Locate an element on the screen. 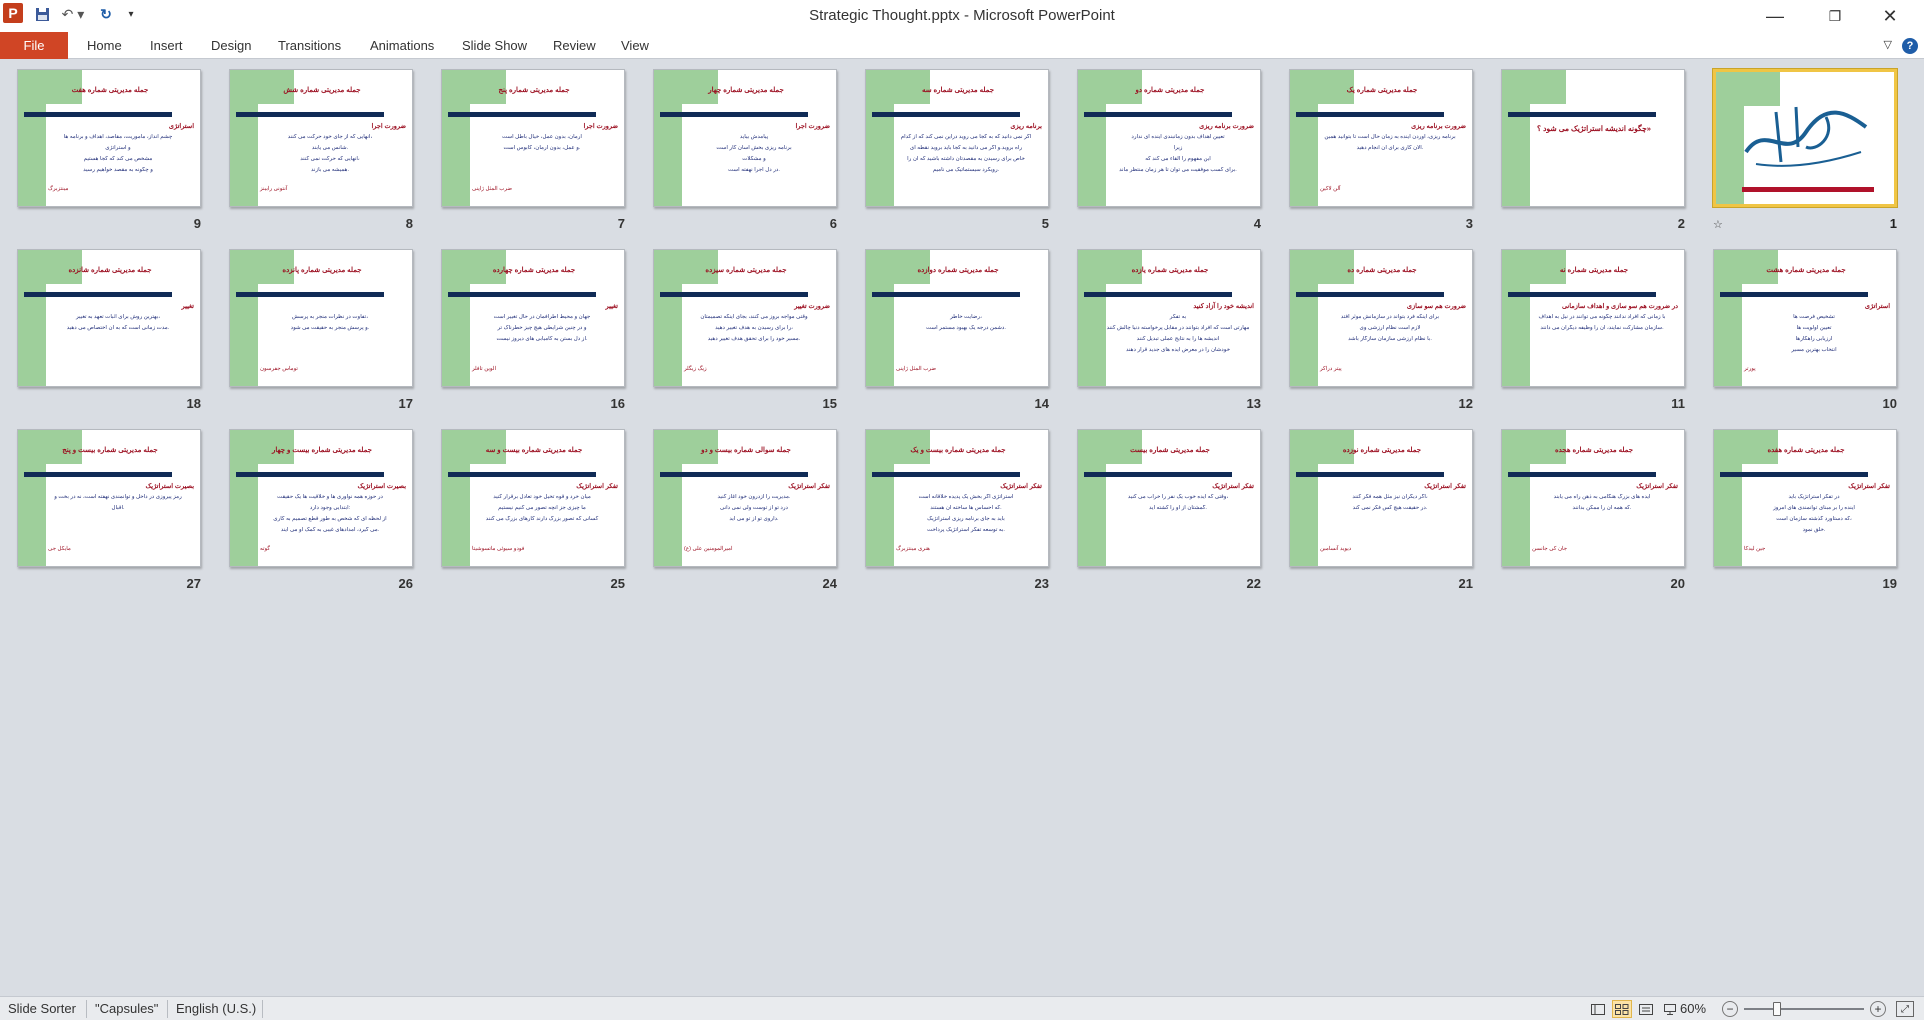 The height and width of the screenshot is (1020, 1924). slide-title: جمله مدیریتی شماره بیست is located at coordinates (1170, 450).